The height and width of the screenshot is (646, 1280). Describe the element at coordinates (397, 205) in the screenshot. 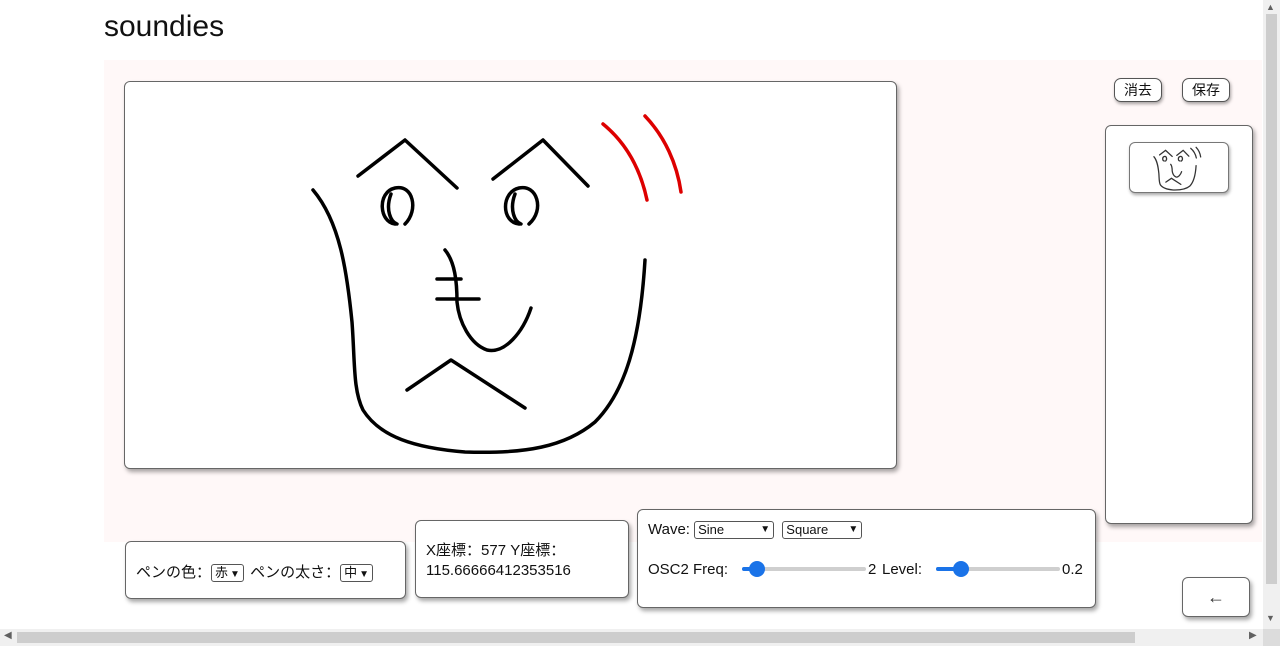

I see `stroke-left-eye` at that location.